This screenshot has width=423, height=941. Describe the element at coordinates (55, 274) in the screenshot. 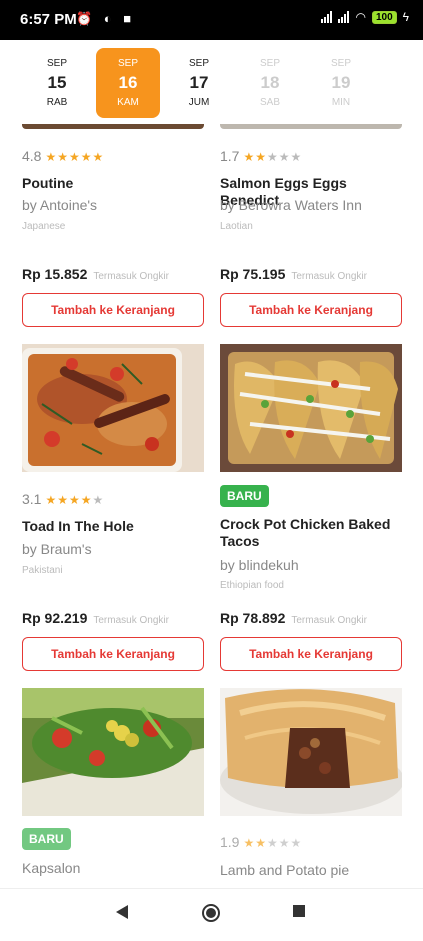

I see `price-value: Rp 15.852` at that location.